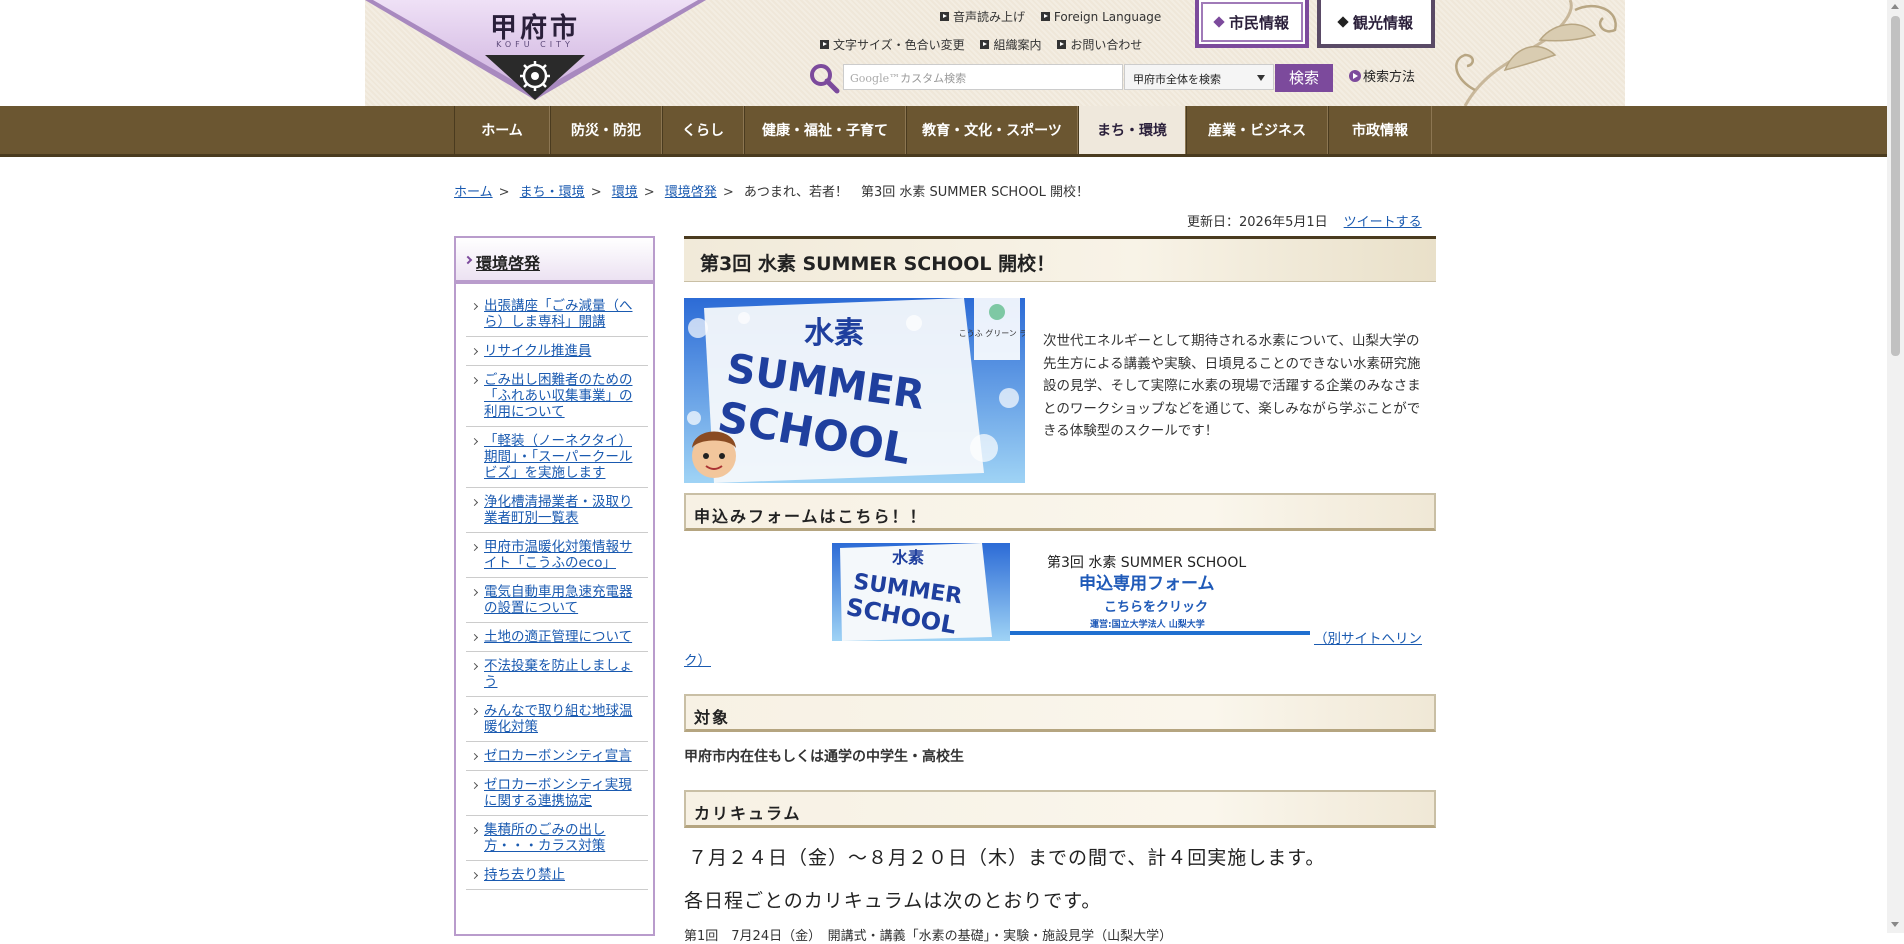  What do you see at coordinates (1368, 637) in the screenshot?
I see `external-link-first-part: （別サイトへリン` at bounding box center [1368, 637].